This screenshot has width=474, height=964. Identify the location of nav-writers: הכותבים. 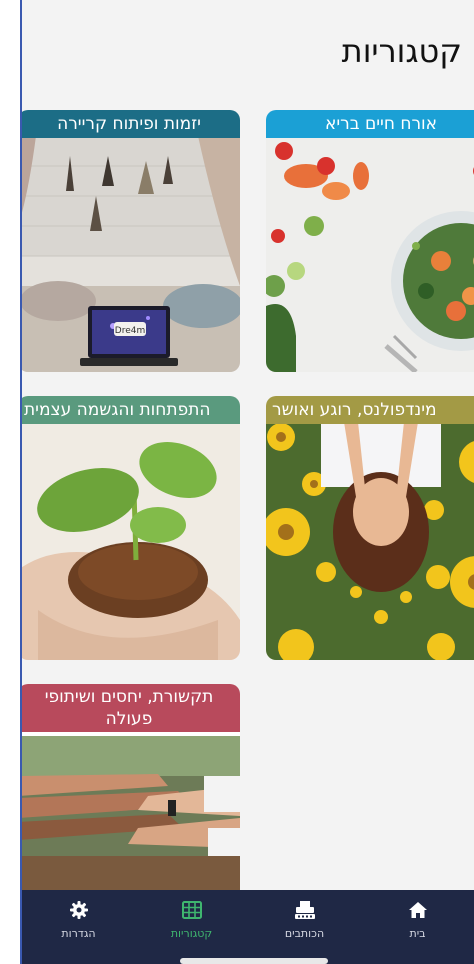
(304, 919).